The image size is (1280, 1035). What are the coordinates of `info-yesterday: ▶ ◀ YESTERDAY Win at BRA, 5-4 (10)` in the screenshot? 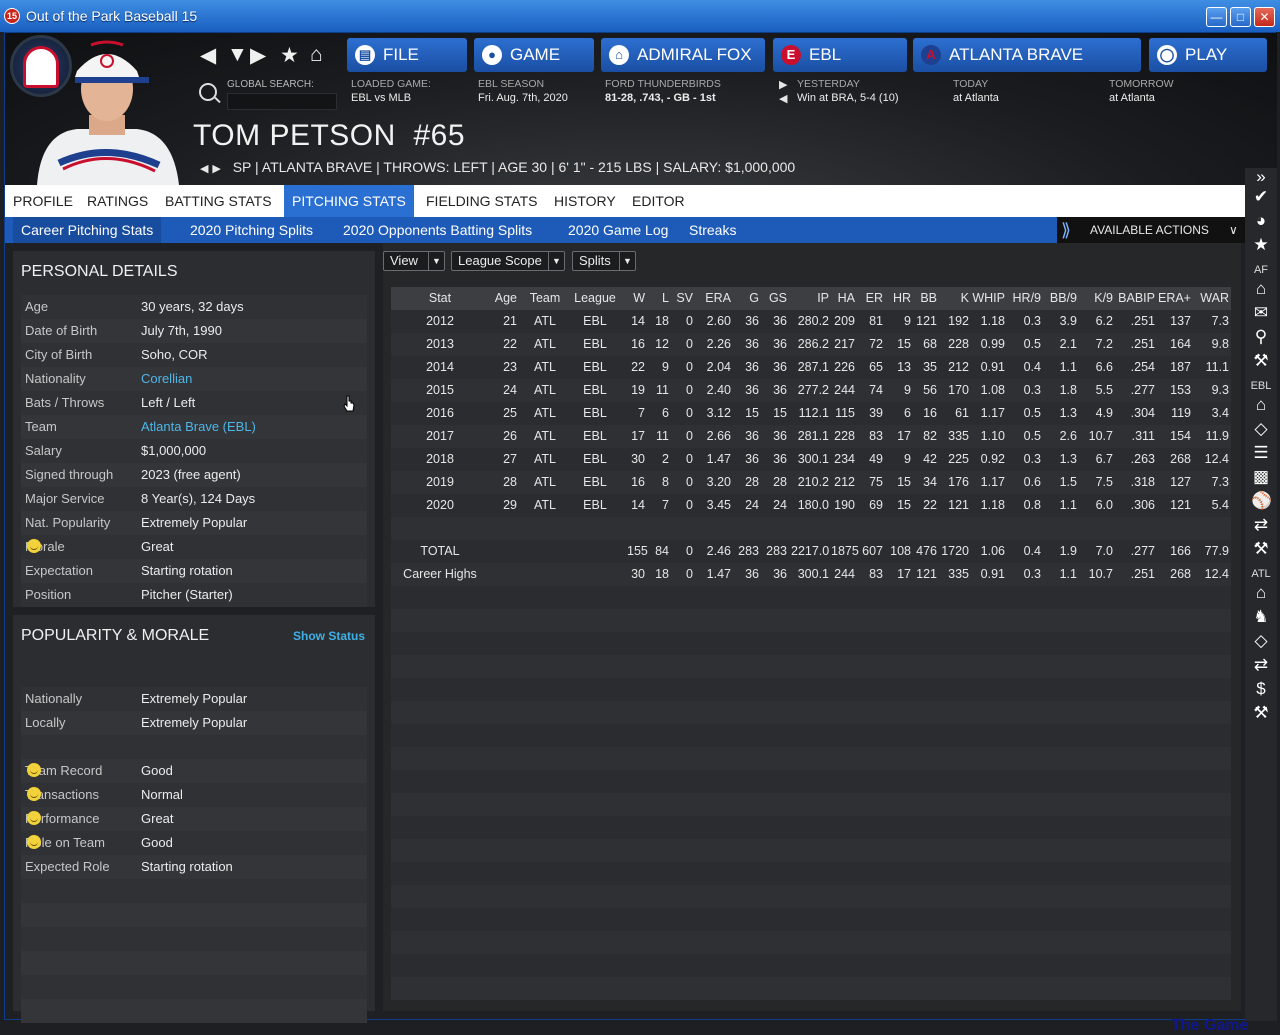 It's located at (838, 91).